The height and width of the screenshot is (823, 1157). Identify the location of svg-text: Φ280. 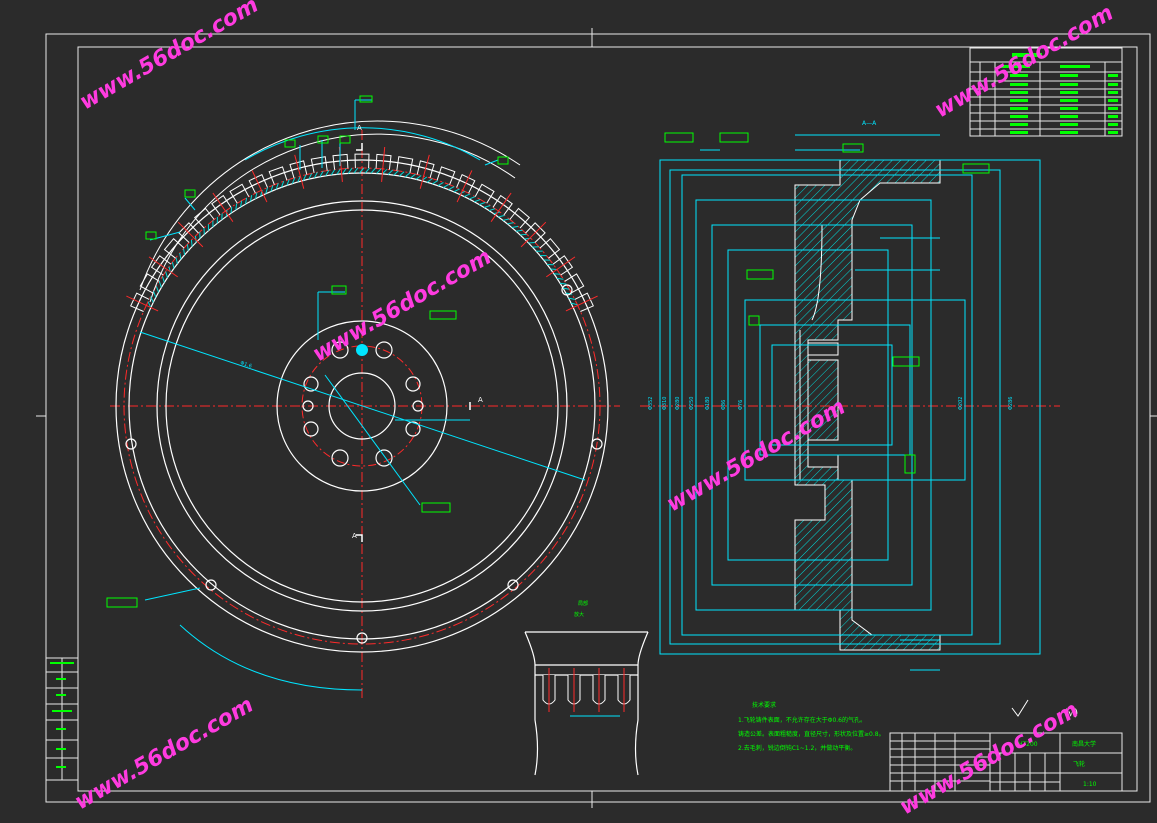
(678, 403).